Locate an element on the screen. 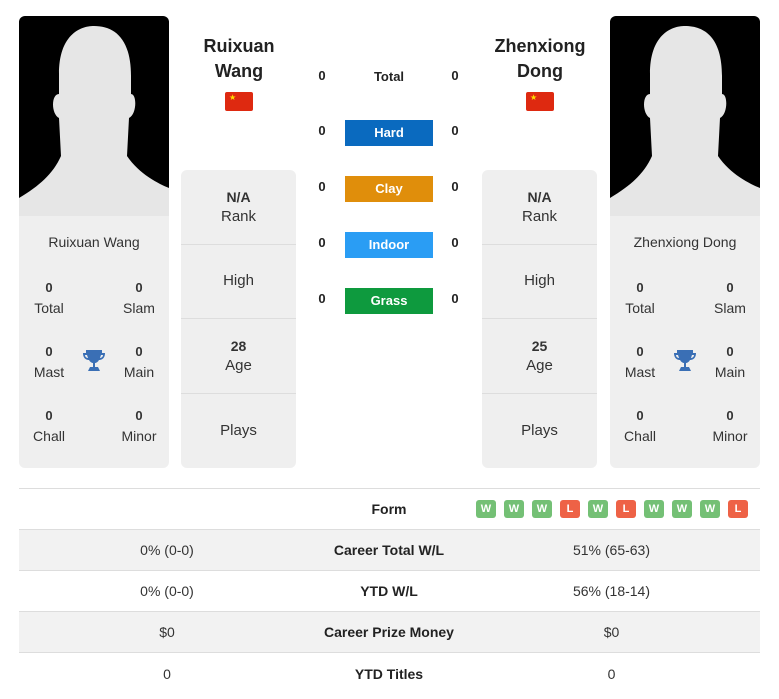  table-row: 0 YTD Titles 0 is located at coordinates (389, 673).